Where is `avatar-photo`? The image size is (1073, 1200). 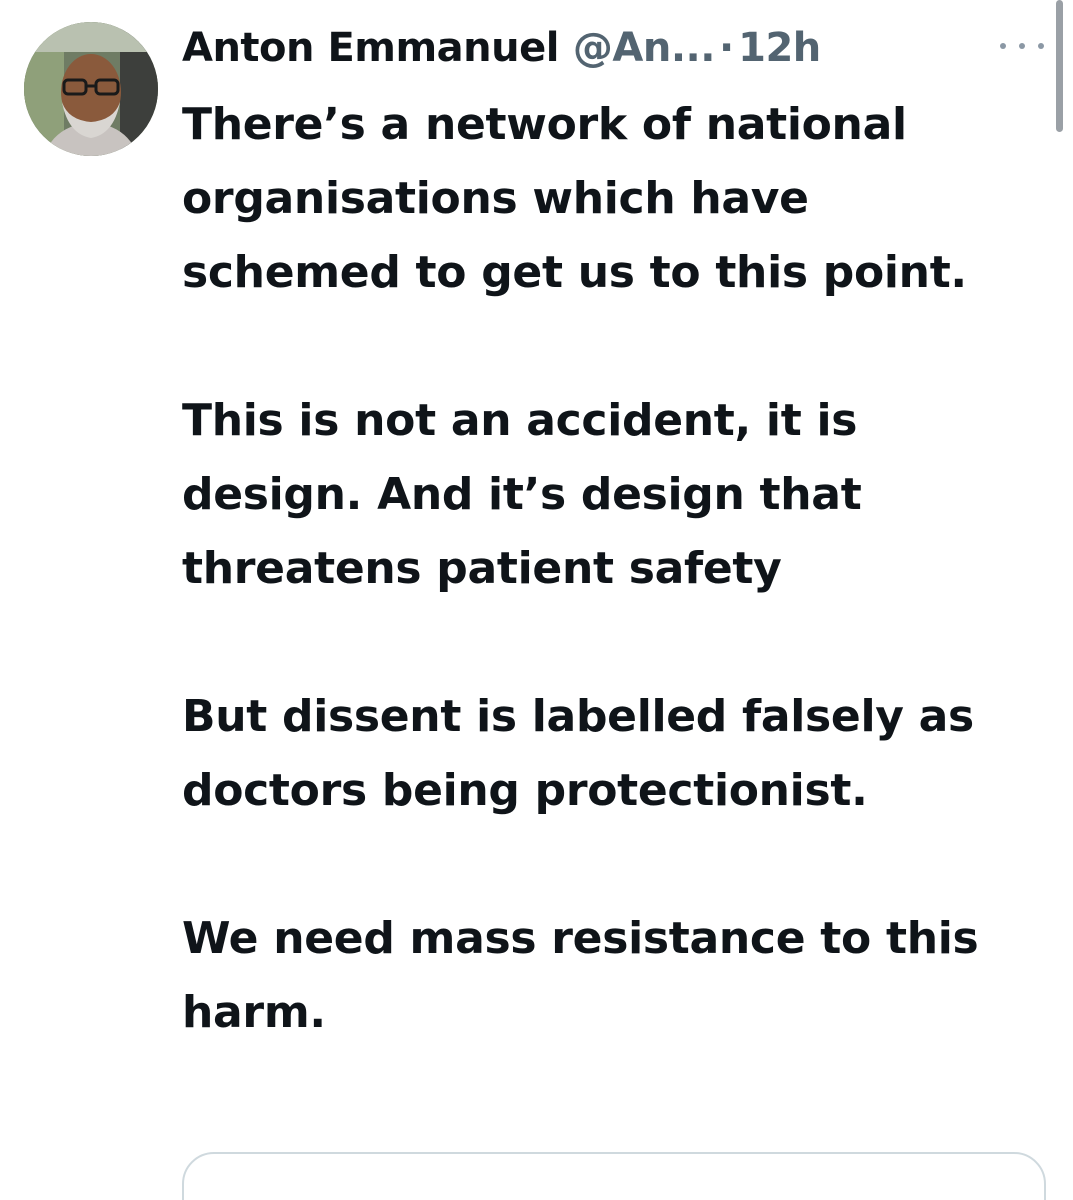
avatar-photo is located at coordinates (91, 89).